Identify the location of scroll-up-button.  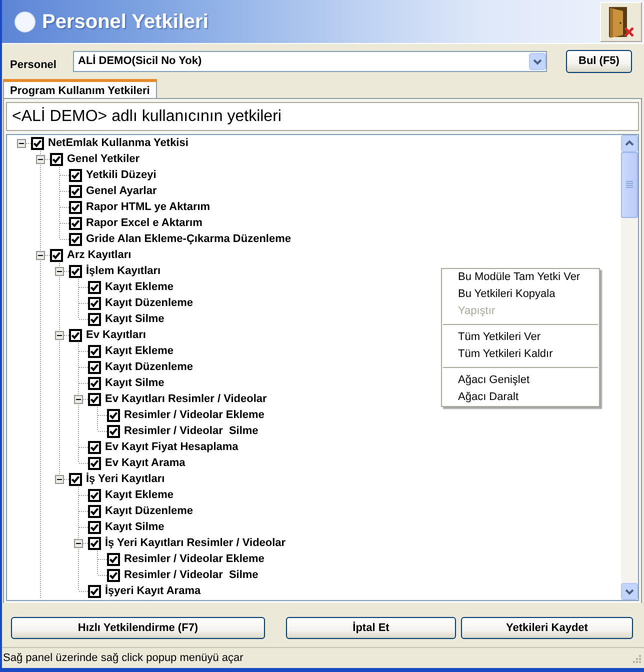
(629, 143).